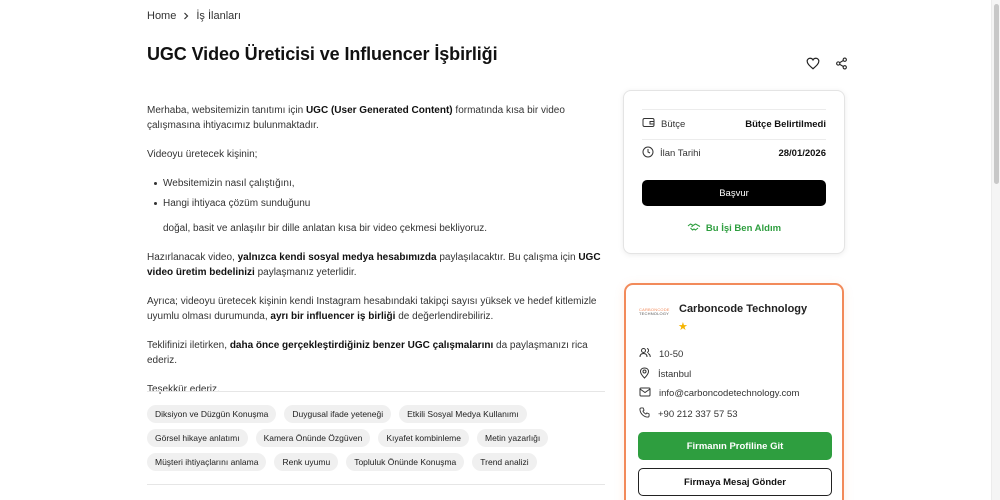  Describe the element at coordinates (186, 16) in the screenshot. I see `chevron-right-icon` at that location.